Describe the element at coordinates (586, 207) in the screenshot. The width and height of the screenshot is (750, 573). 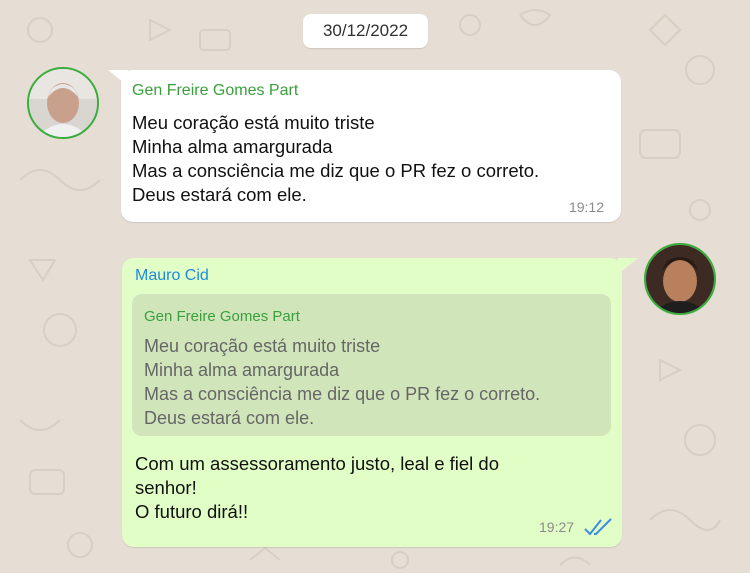
I see `message-timestamp: 19:12` at that location.